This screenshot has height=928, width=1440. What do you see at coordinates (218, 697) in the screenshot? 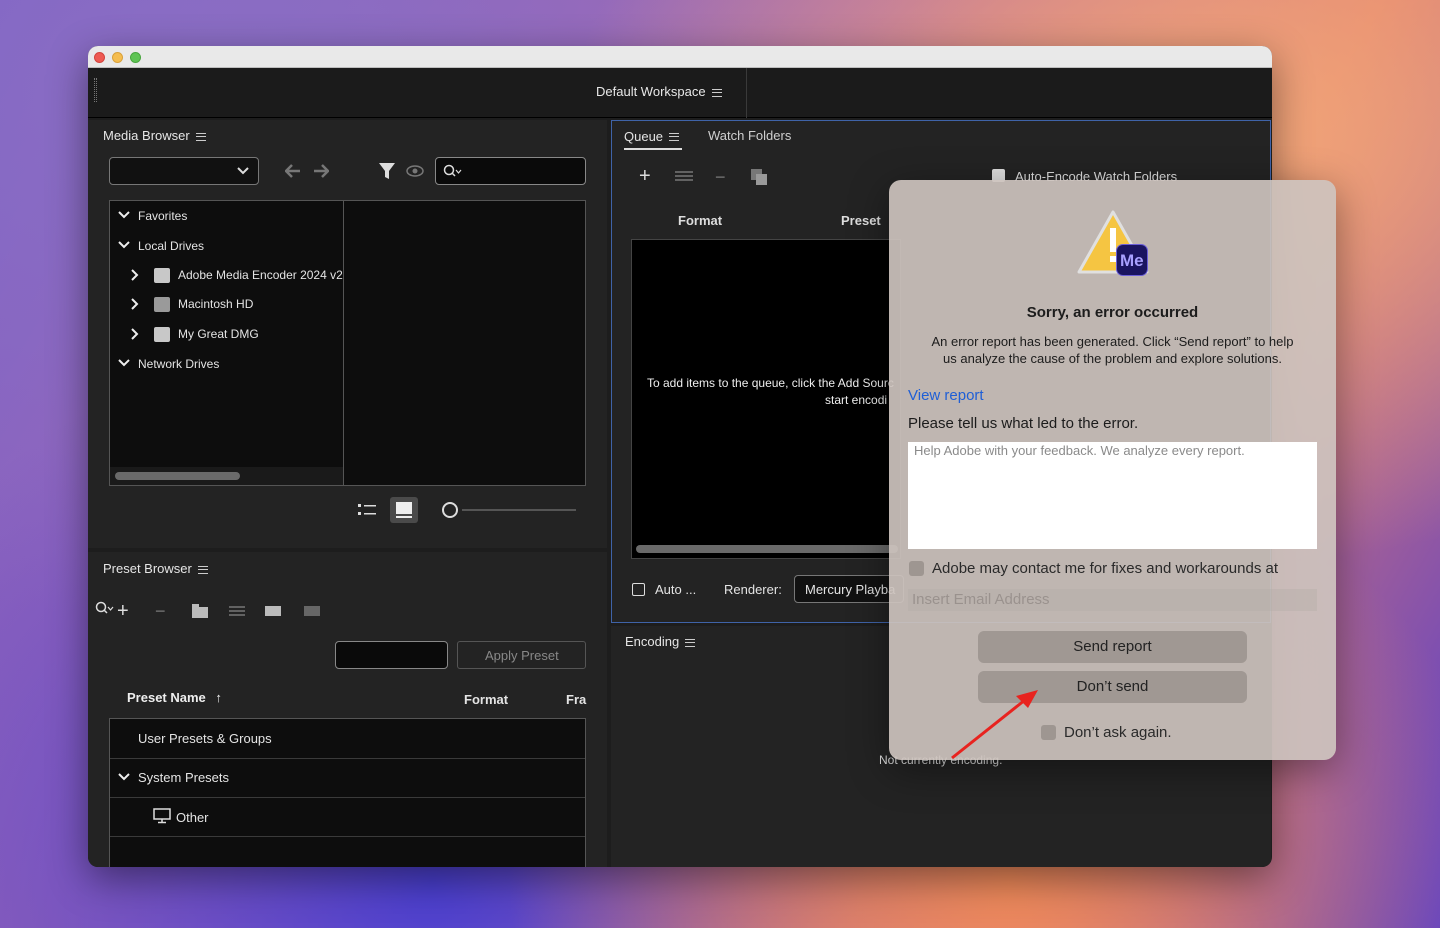
I see `sort-ascending-icon: ↑` at bounding box center [218, 697].